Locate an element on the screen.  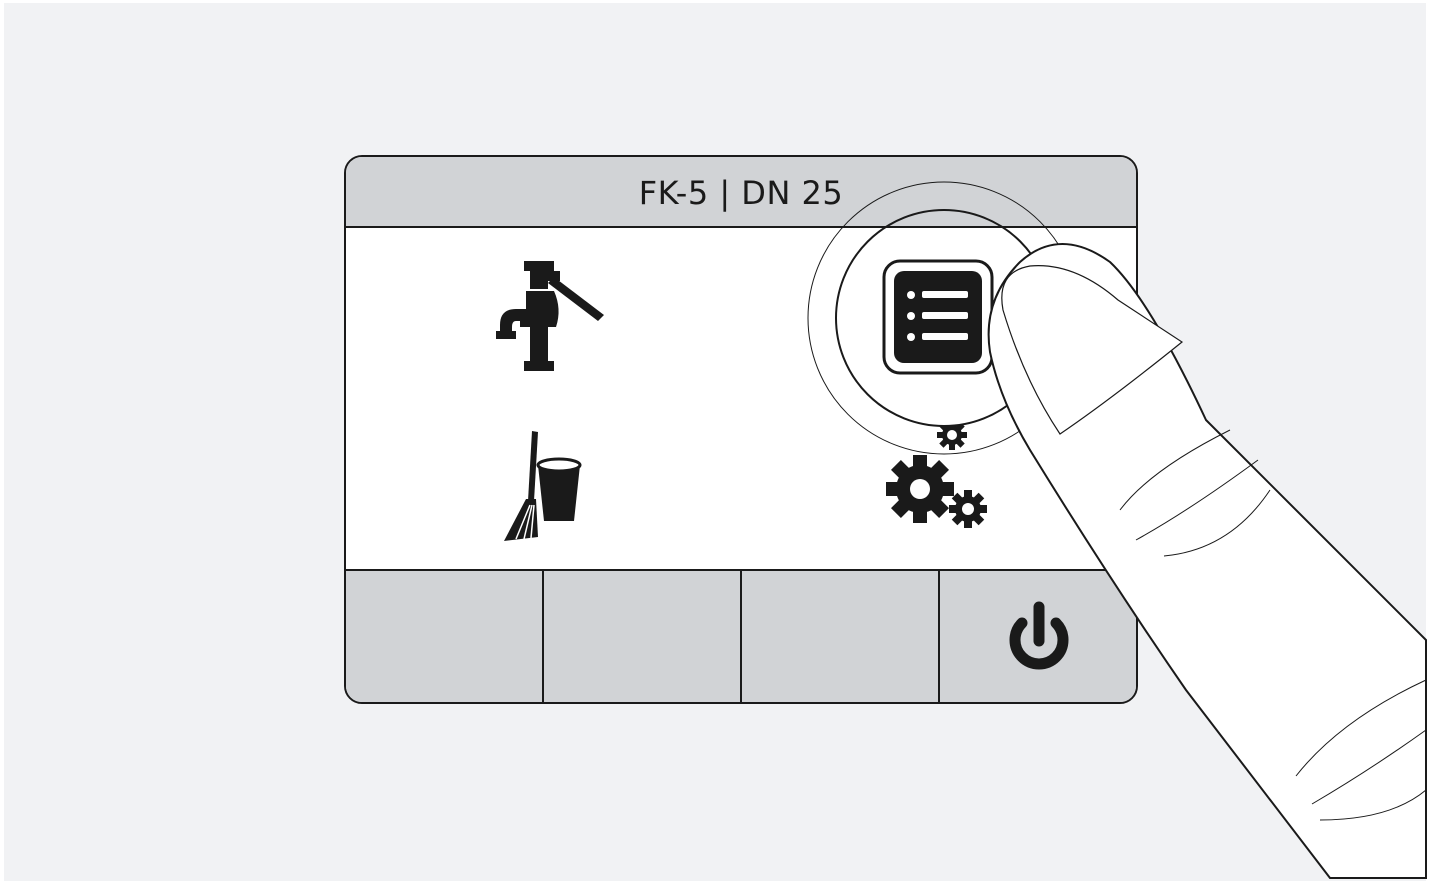
tap-tile is located at coordinates (556, 317).